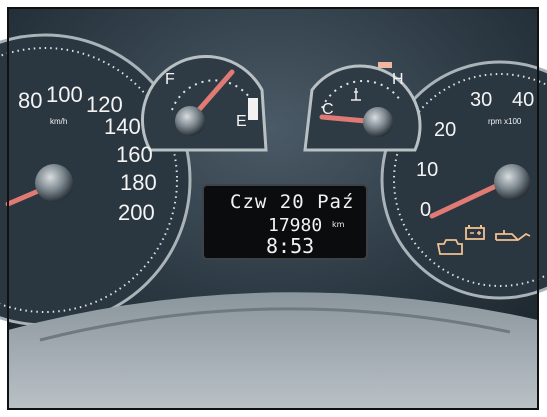  What do you see at coordinates (427, 170) in the screenshot?
I see `rpm-tick-10: 10` at bounding box center [427, 170].